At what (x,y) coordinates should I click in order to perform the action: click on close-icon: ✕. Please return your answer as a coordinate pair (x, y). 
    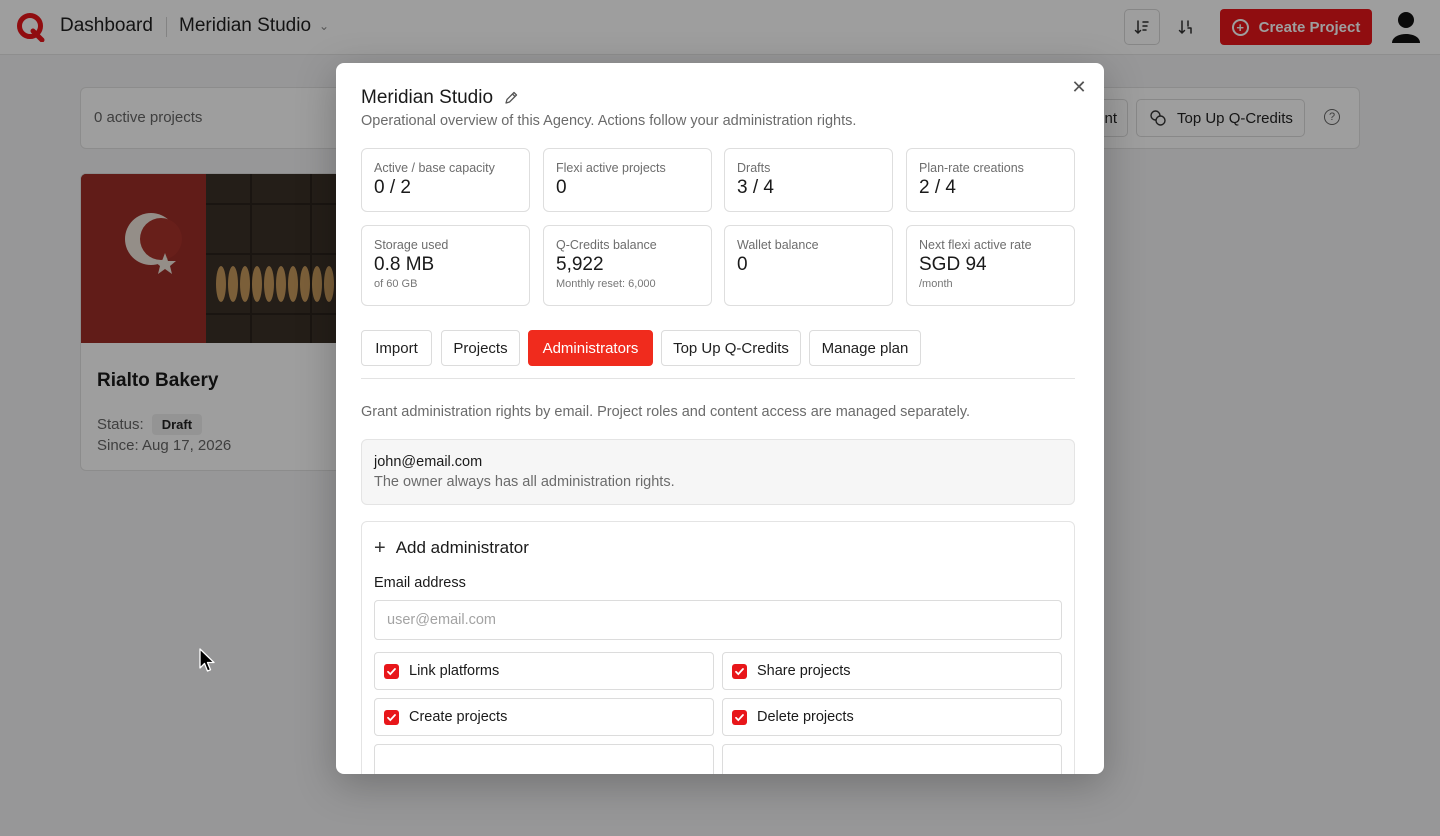
    Looking at the image, I should click on (1079, 87).